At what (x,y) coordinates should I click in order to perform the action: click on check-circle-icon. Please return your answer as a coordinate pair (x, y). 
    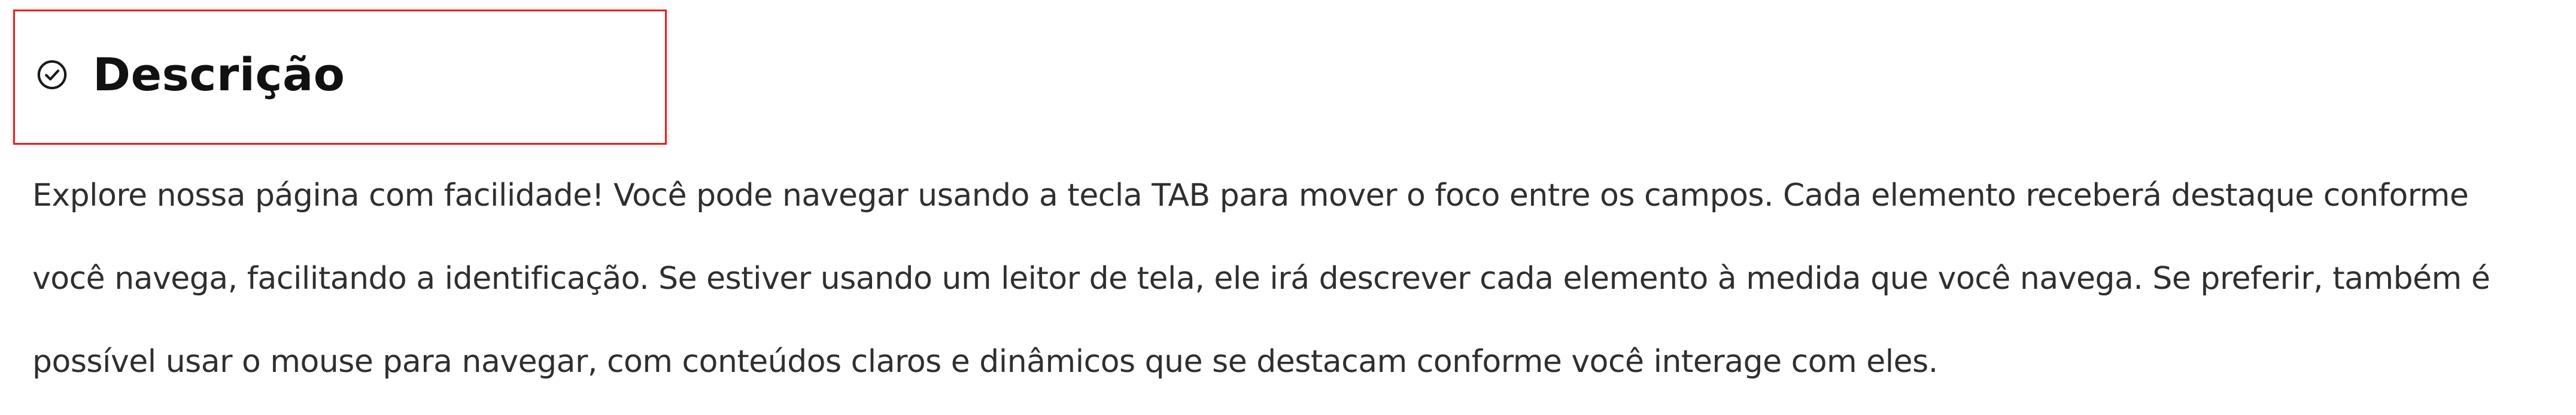
    Looking at the image, I should click on (52, 75).